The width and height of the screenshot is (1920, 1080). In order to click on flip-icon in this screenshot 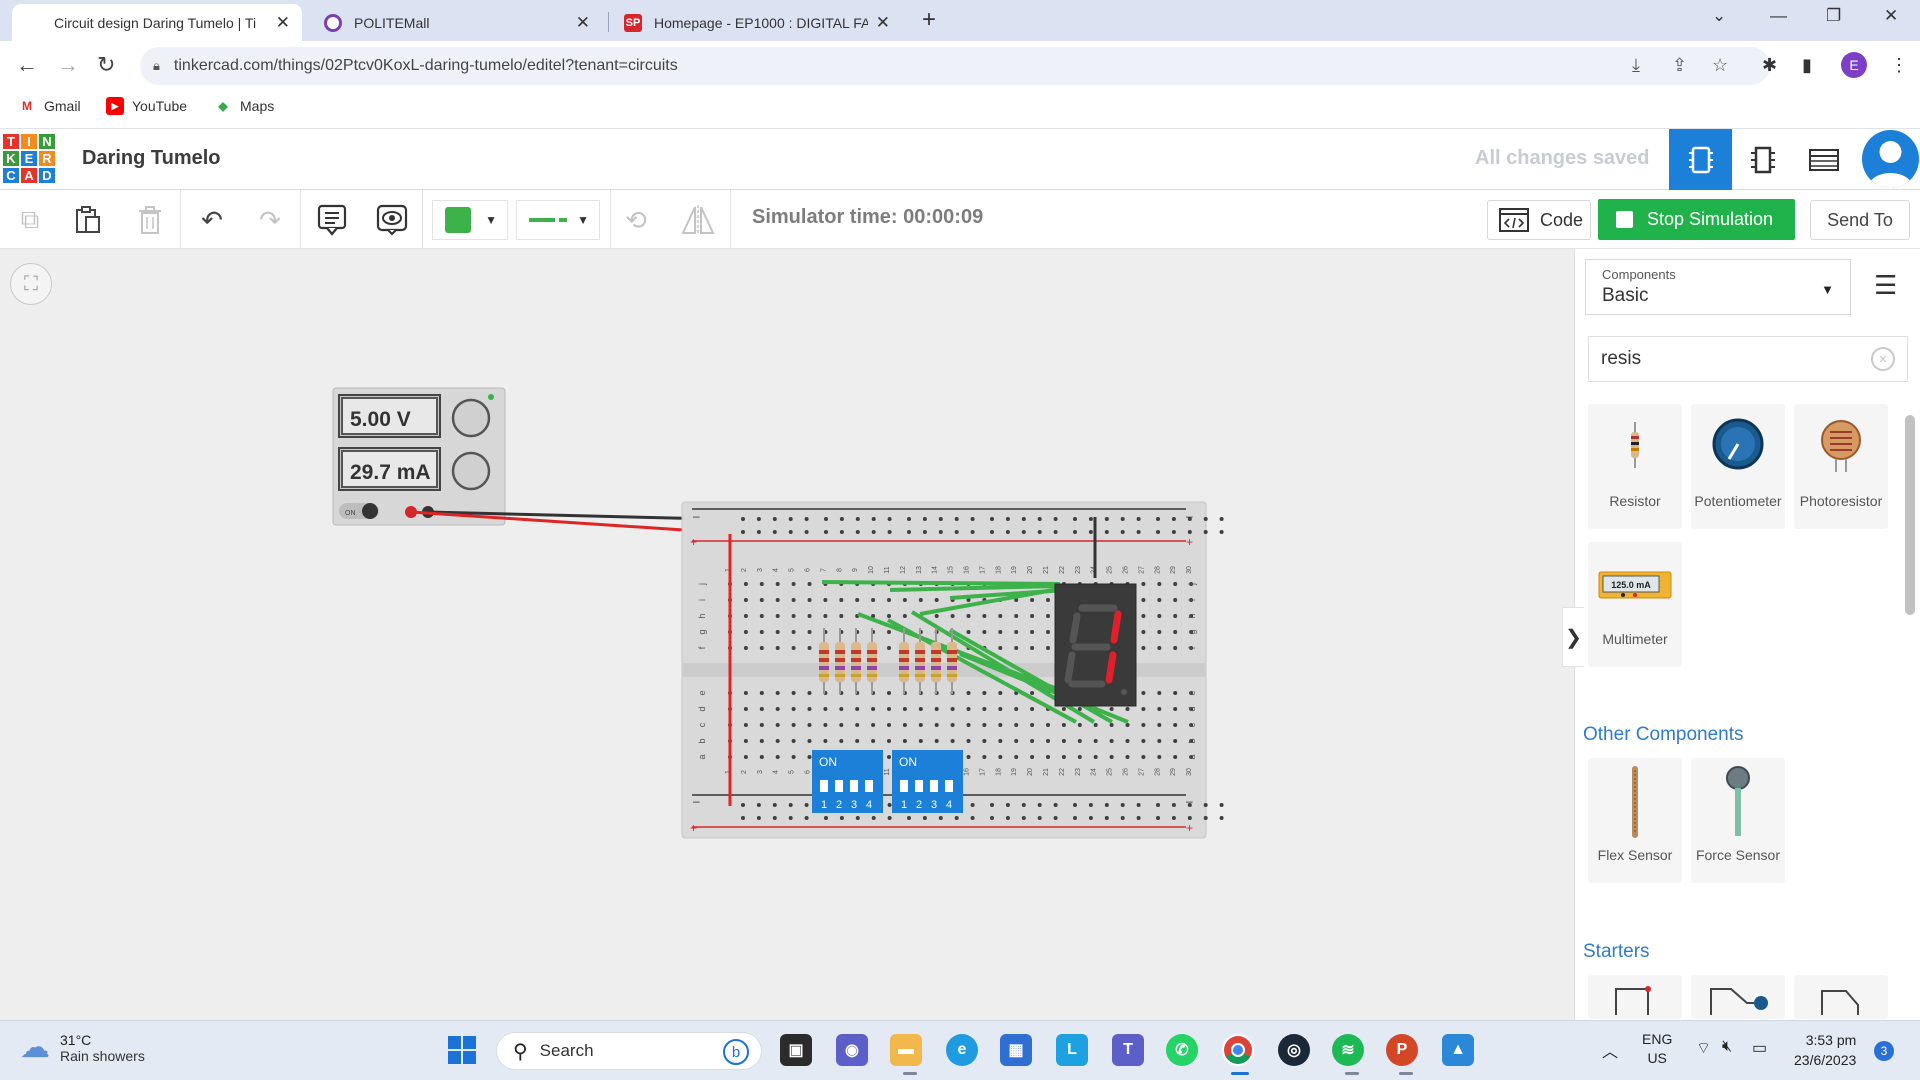, I will do `click(698, 220)`.